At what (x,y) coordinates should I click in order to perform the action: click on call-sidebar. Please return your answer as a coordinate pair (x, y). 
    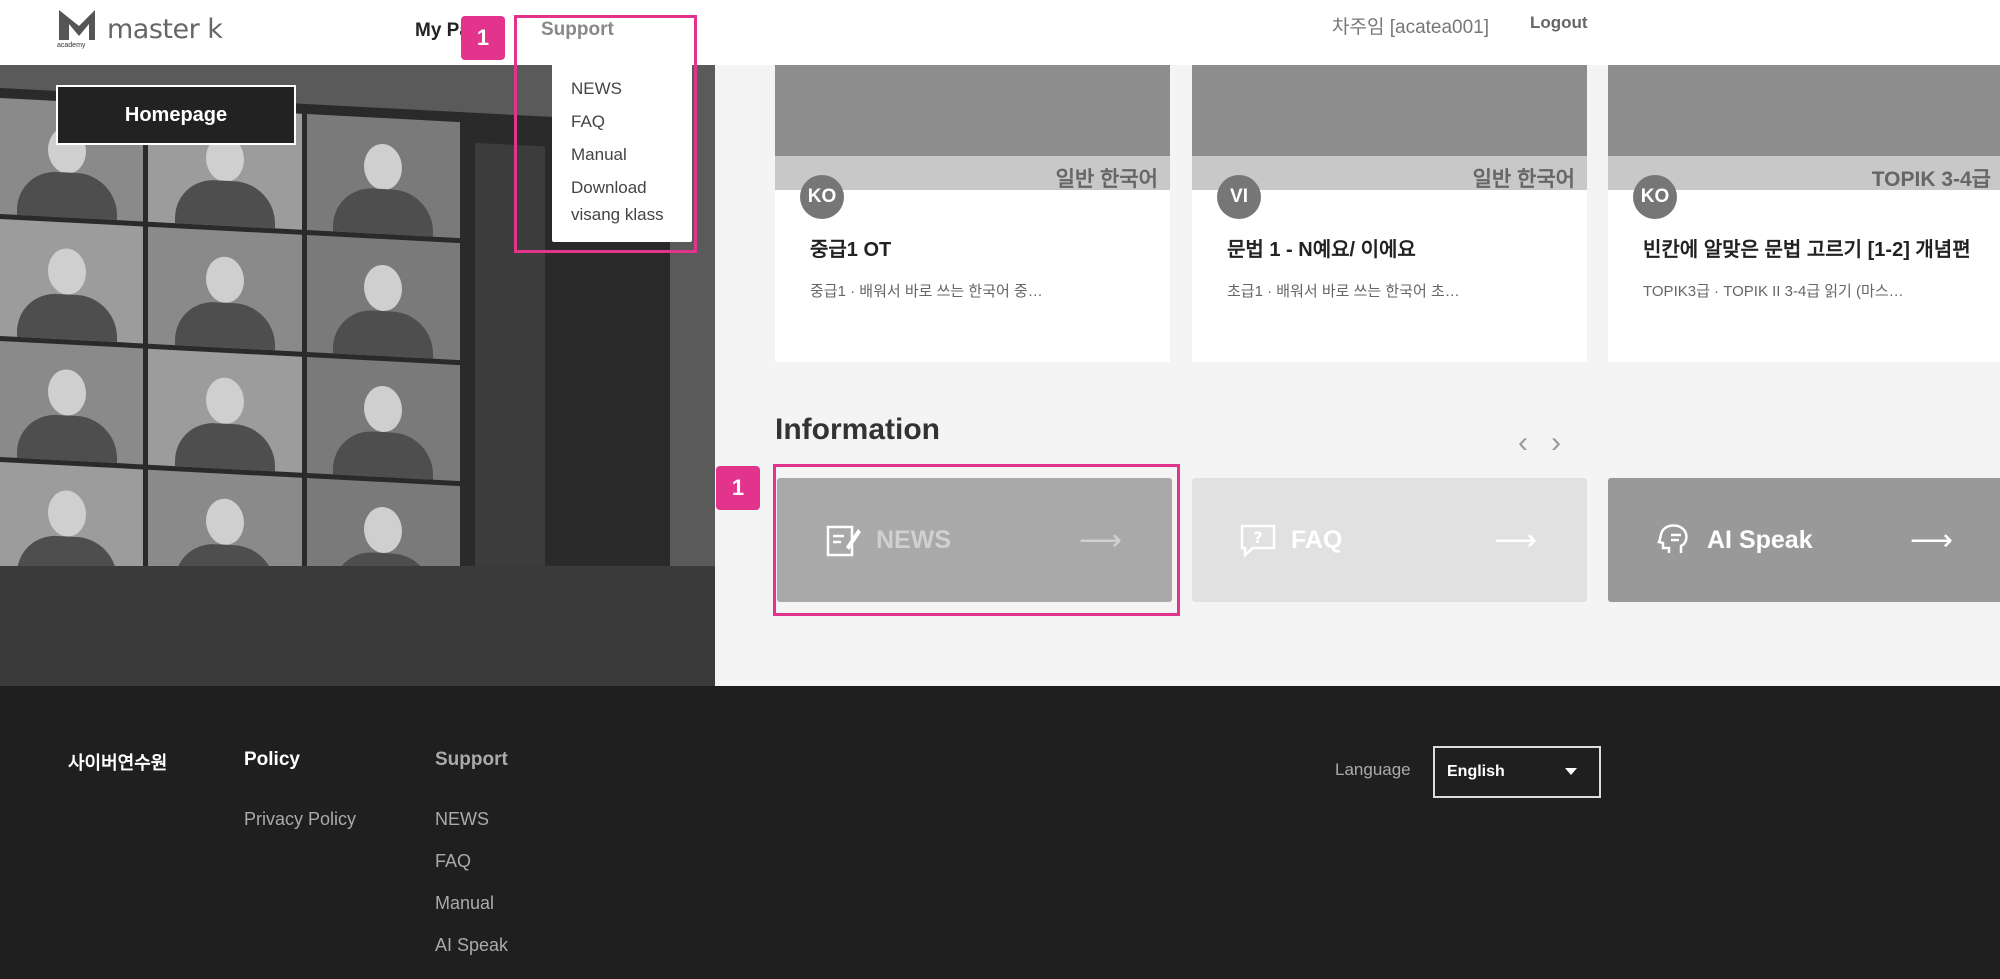
    Looking at the image, I should click on (510, 379).